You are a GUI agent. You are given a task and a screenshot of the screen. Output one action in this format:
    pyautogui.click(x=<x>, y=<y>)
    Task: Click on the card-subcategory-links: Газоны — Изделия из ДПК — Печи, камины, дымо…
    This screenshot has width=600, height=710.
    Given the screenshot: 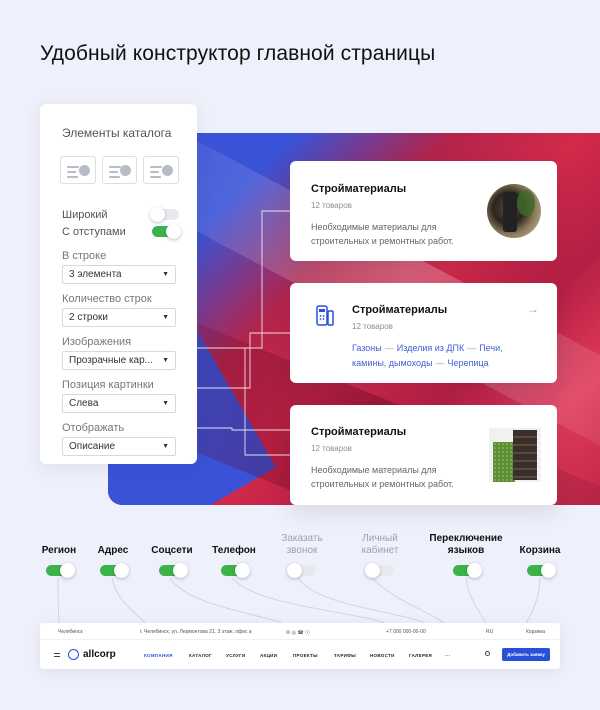 What is the action you would take?
    pyautogui.click(x=427, y=355)
    